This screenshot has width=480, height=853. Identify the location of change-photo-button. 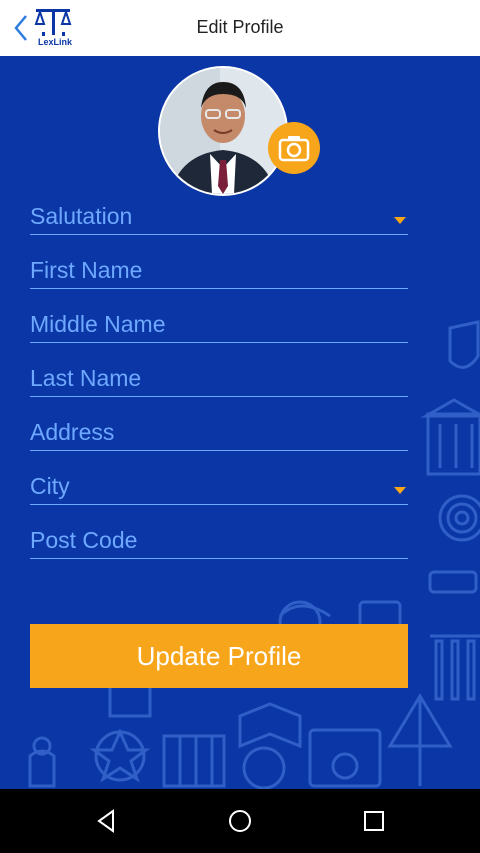
(294, 148).